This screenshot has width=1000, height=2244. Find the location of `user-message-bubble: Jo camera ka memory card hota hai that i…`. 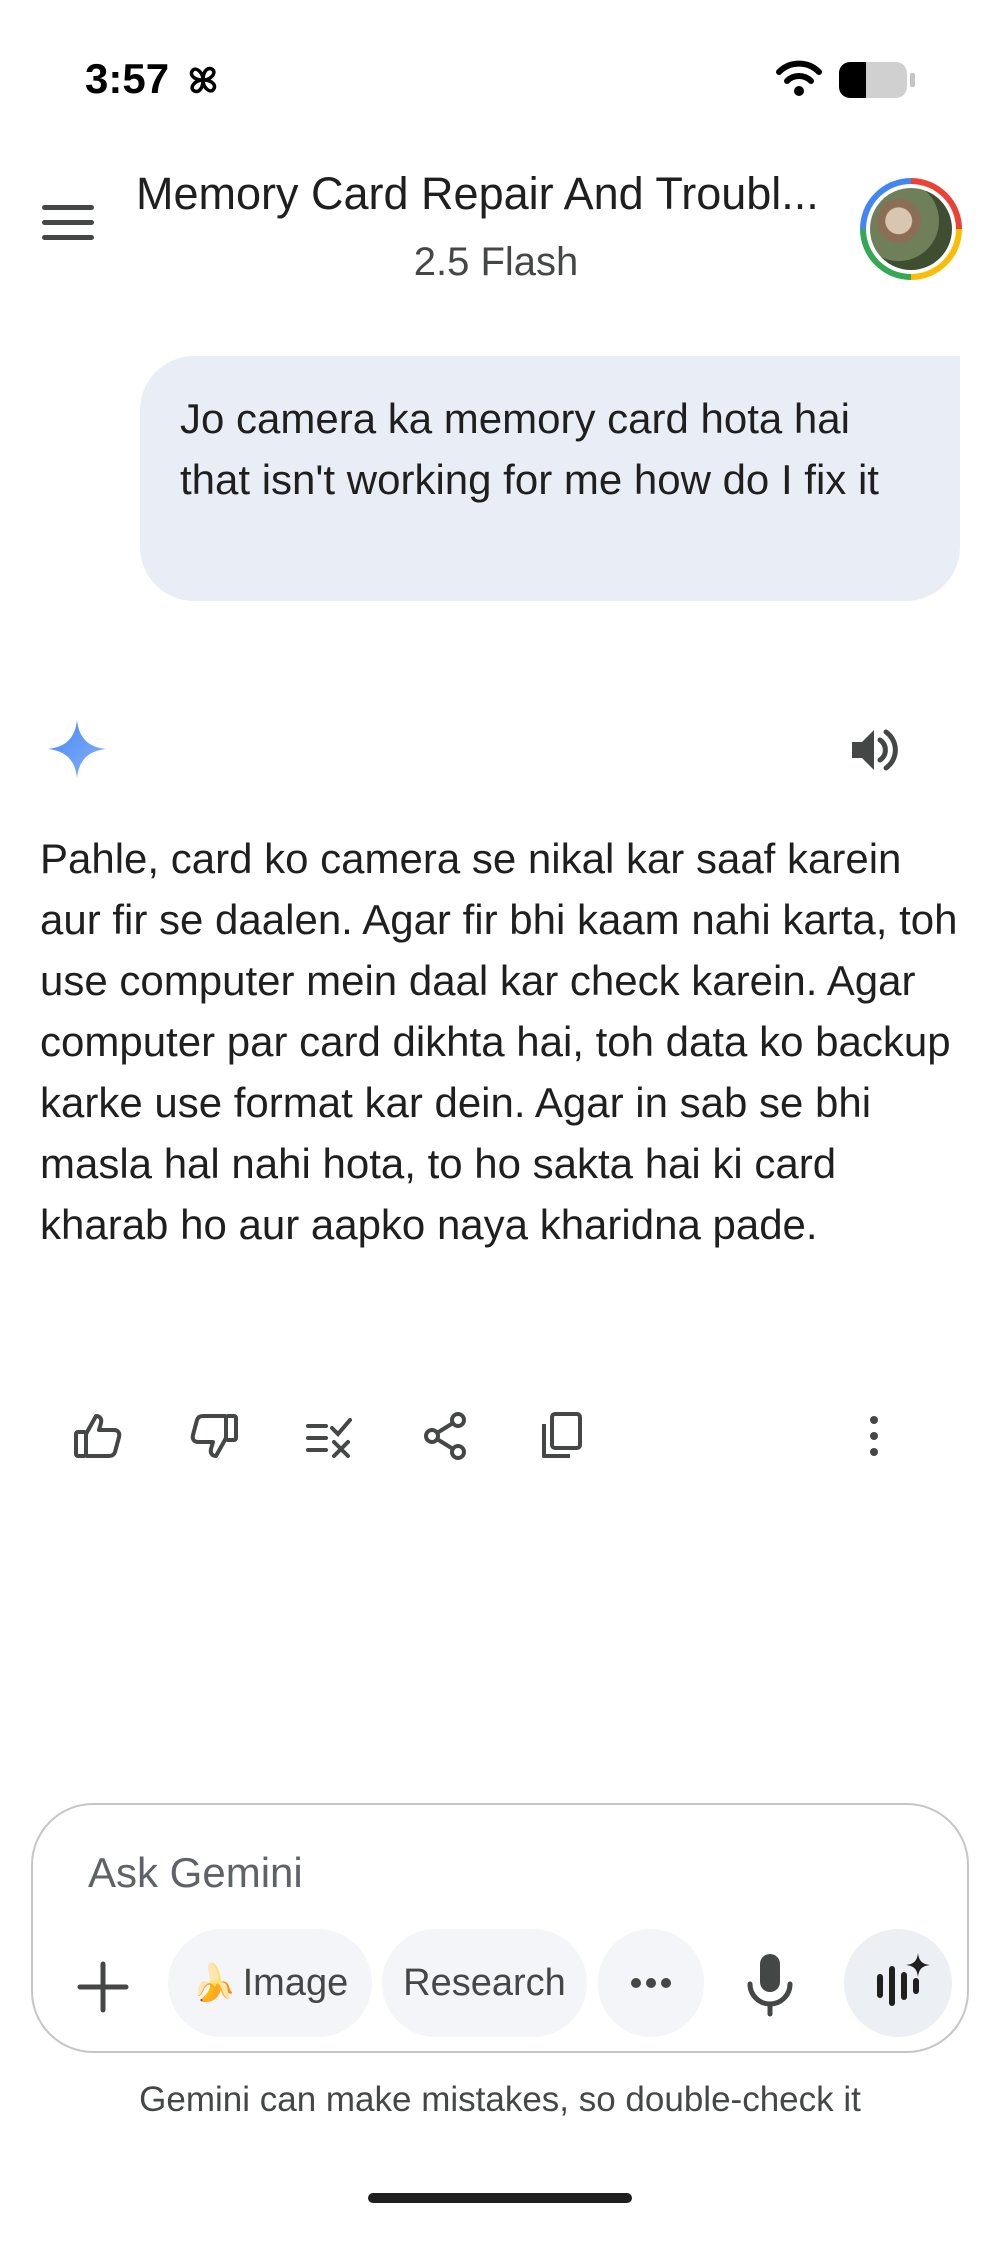

user-message-bubble: Jo camera ka memory card hota hai that i… is located at coordinates (550, 478).